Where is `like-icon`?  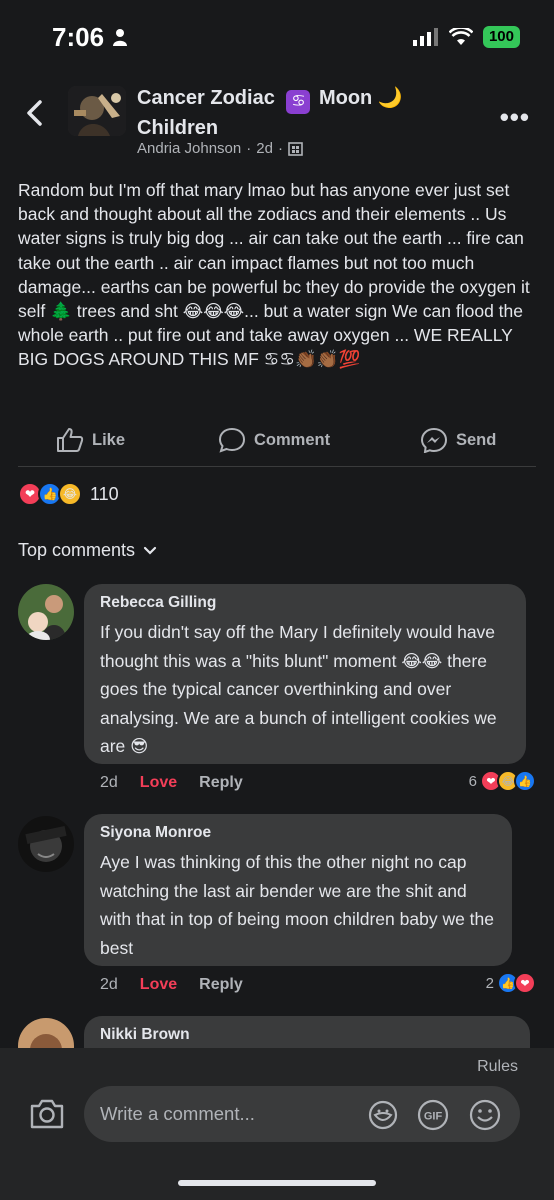 like-icon is located at coordinates (70, 440).